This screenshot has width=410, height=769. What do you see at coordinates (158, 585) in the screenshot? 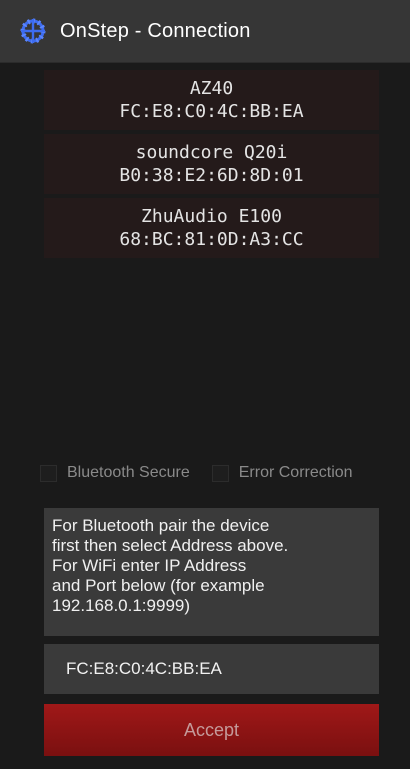
I see `help-line: and Port below (for example` at bounding box center [158, 585].